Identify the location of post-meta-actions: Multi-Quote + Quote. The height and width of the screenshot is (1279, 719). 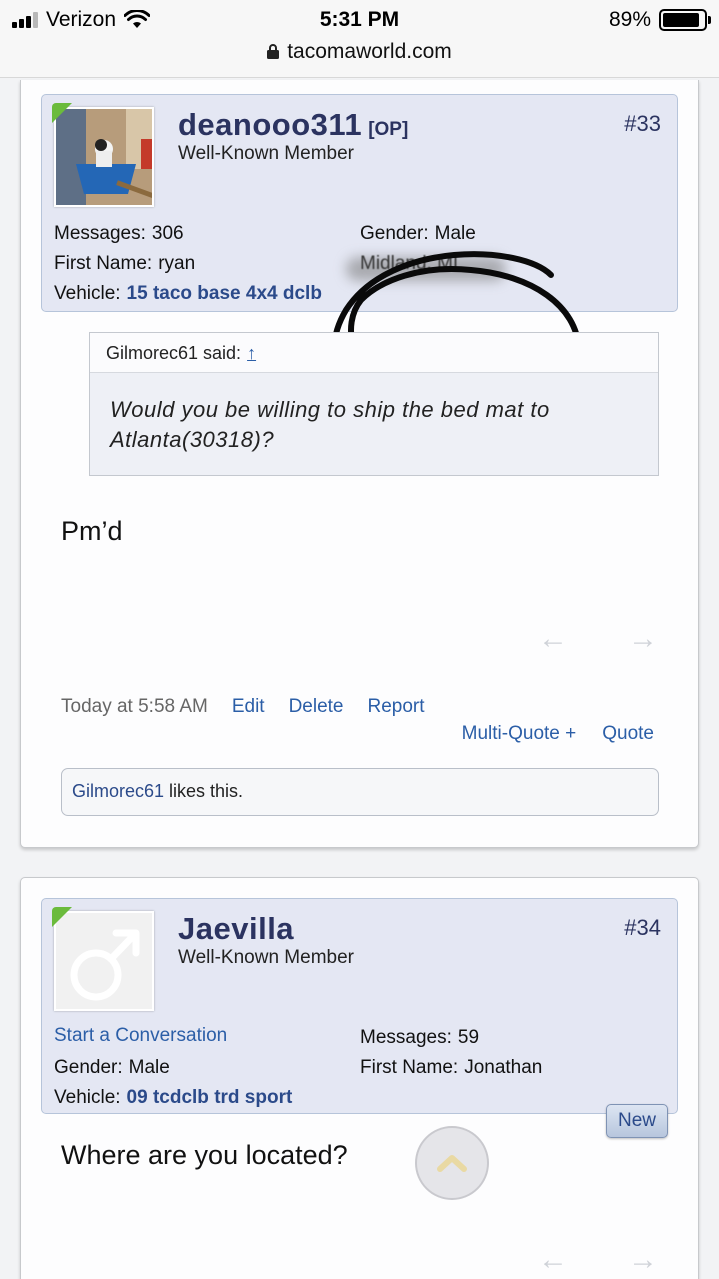
(558, 734).